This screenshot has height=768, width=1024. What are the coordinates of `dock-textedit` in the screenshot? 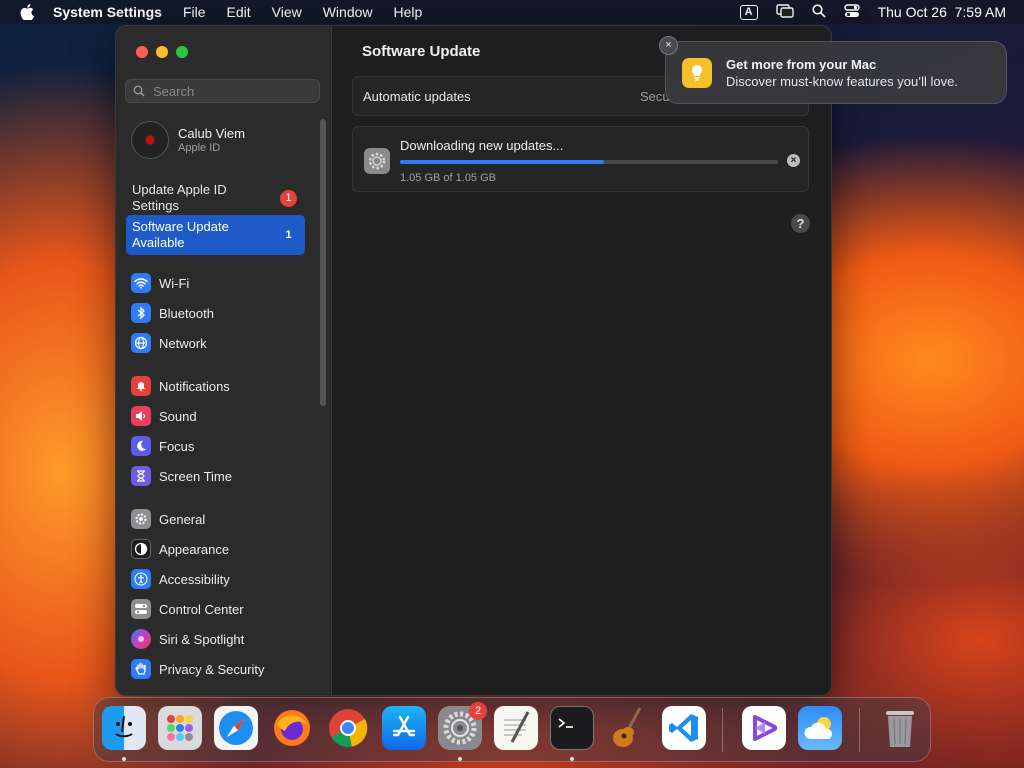 It's located at (516, 728).